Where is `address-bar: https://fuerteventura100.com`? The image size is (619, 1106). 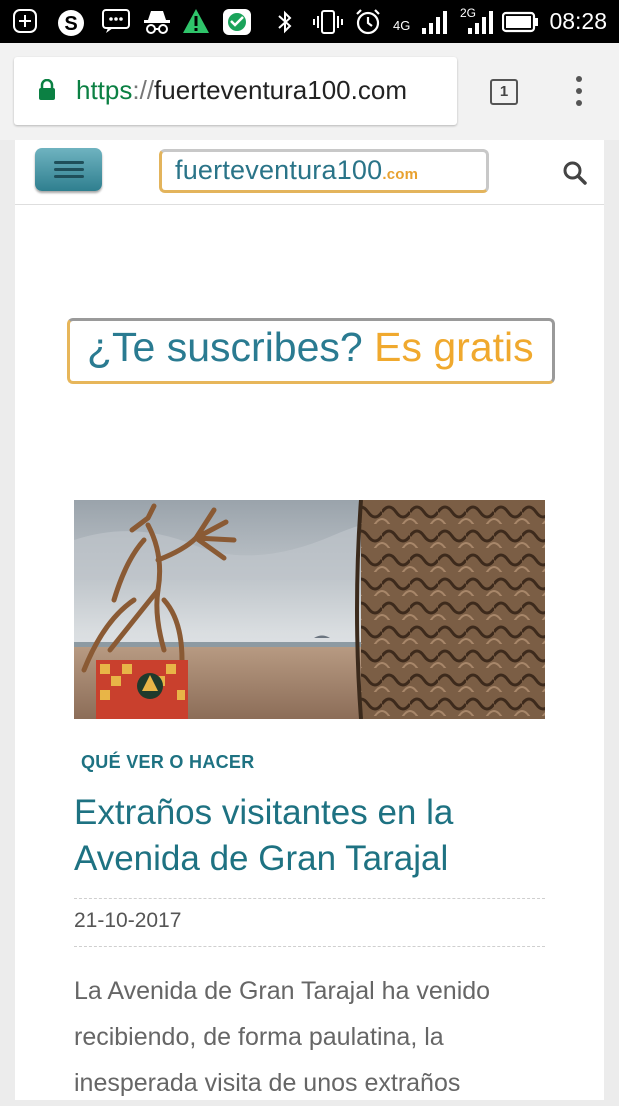 address-bar: https://fuerteventura100.com is located at coordinates (235, 91).